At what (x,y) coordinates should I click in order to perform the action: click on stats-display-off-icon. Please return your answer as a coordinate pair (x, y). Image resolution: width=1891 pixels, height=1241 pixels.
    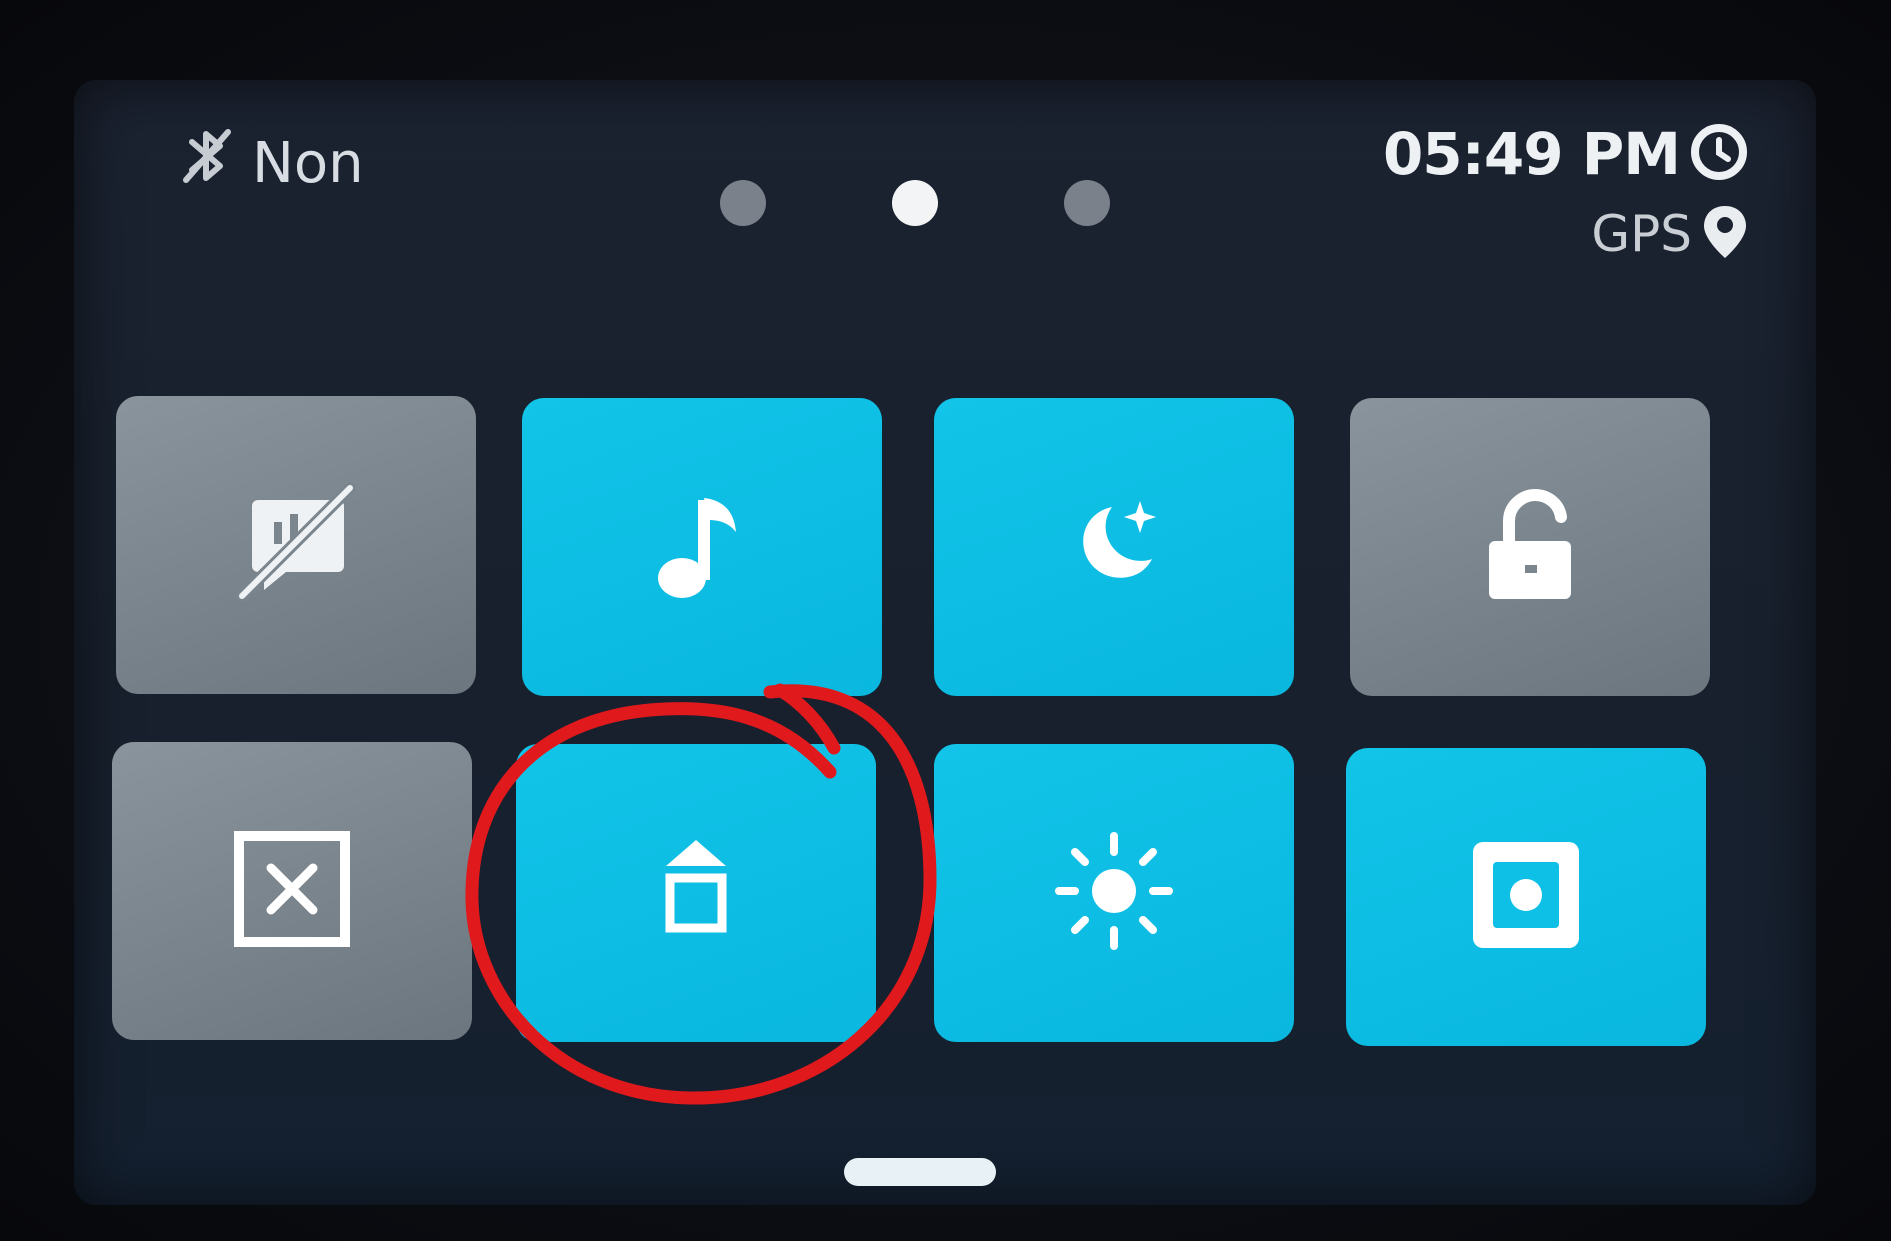
    Looking at the image, I should click on (296, 545).